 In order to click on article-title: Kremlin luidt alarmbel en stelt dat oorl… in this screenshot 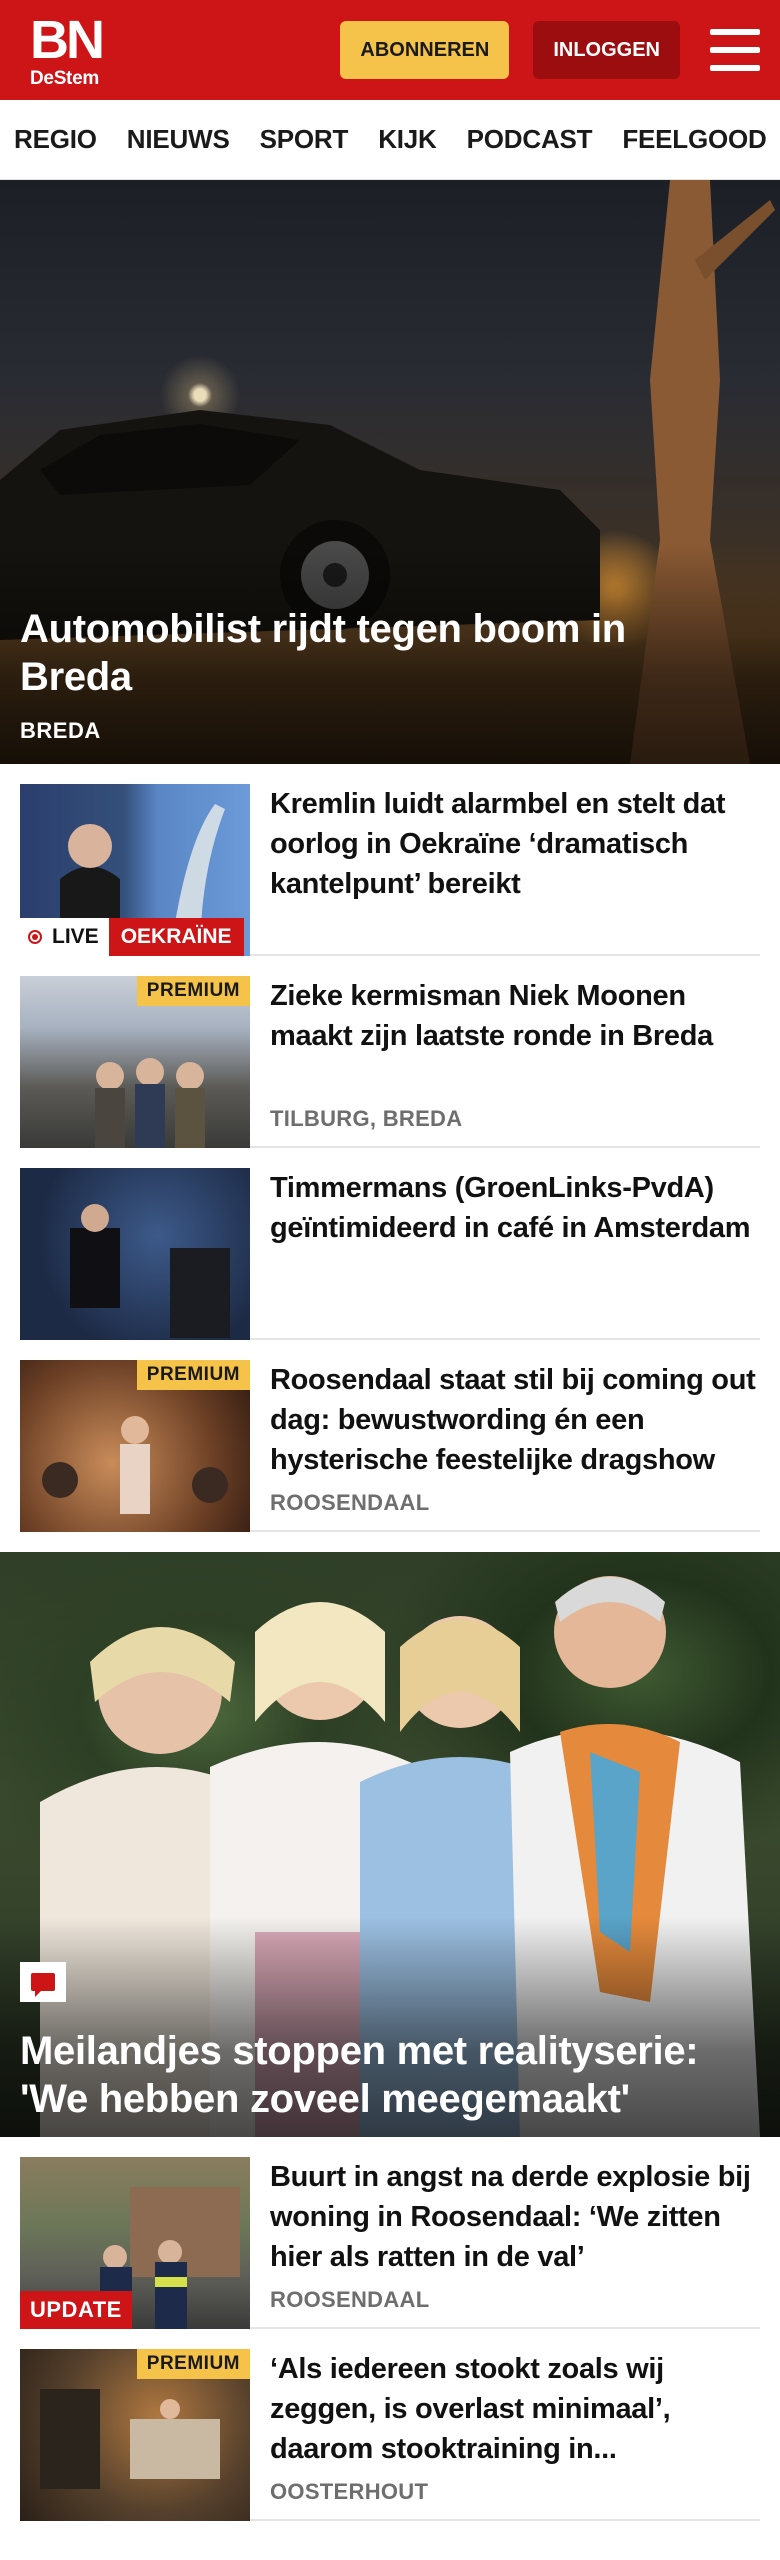, I will do `click(515, 844)`.